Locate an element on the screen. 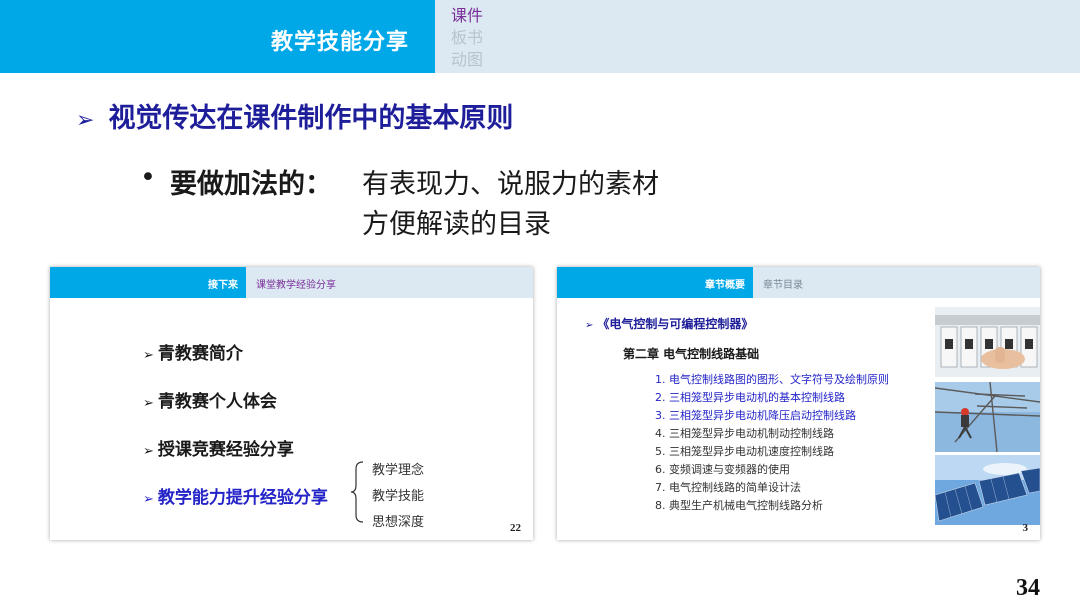  main-heading: ➢ 视觉传达在课件制作中的基本原则 is located at coordinates (294, 115).